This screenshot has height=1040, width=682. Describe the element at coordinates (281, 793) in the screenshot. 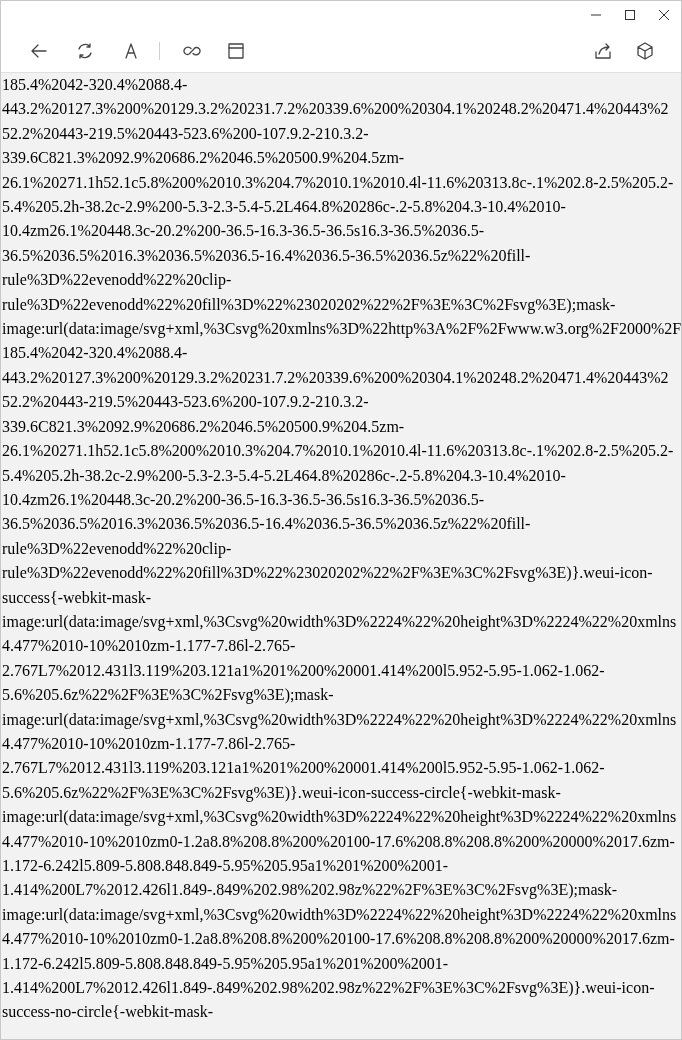

I see `code-text-line: 5.6%205.6z%22%2F%3E%3C%2Fsvg%3E)}.weui-icon-success-circle{-webkit-mask-` at that location.